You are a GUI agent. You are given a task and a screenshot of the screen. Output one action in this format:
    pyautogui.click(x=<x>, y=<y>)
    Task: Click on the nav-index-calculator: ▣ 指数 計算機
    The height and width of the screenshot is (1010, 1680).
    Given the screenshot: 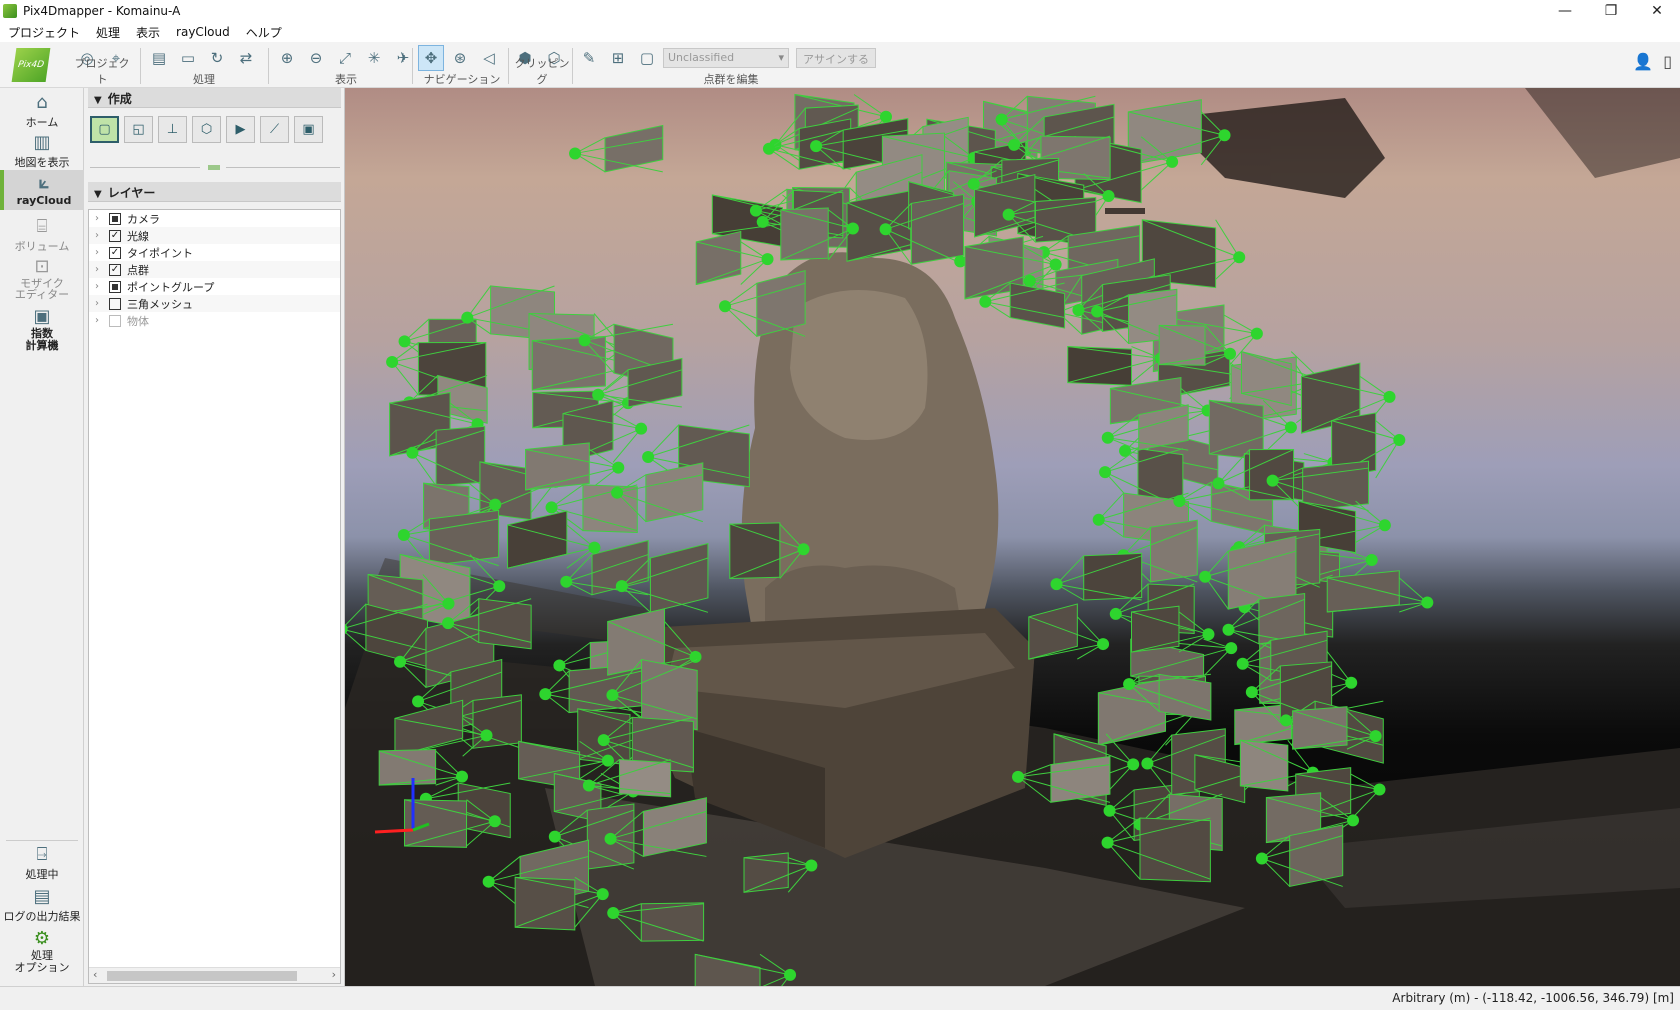 What is the action you would take?
    pyautogui.click(x=42, y=329)
    